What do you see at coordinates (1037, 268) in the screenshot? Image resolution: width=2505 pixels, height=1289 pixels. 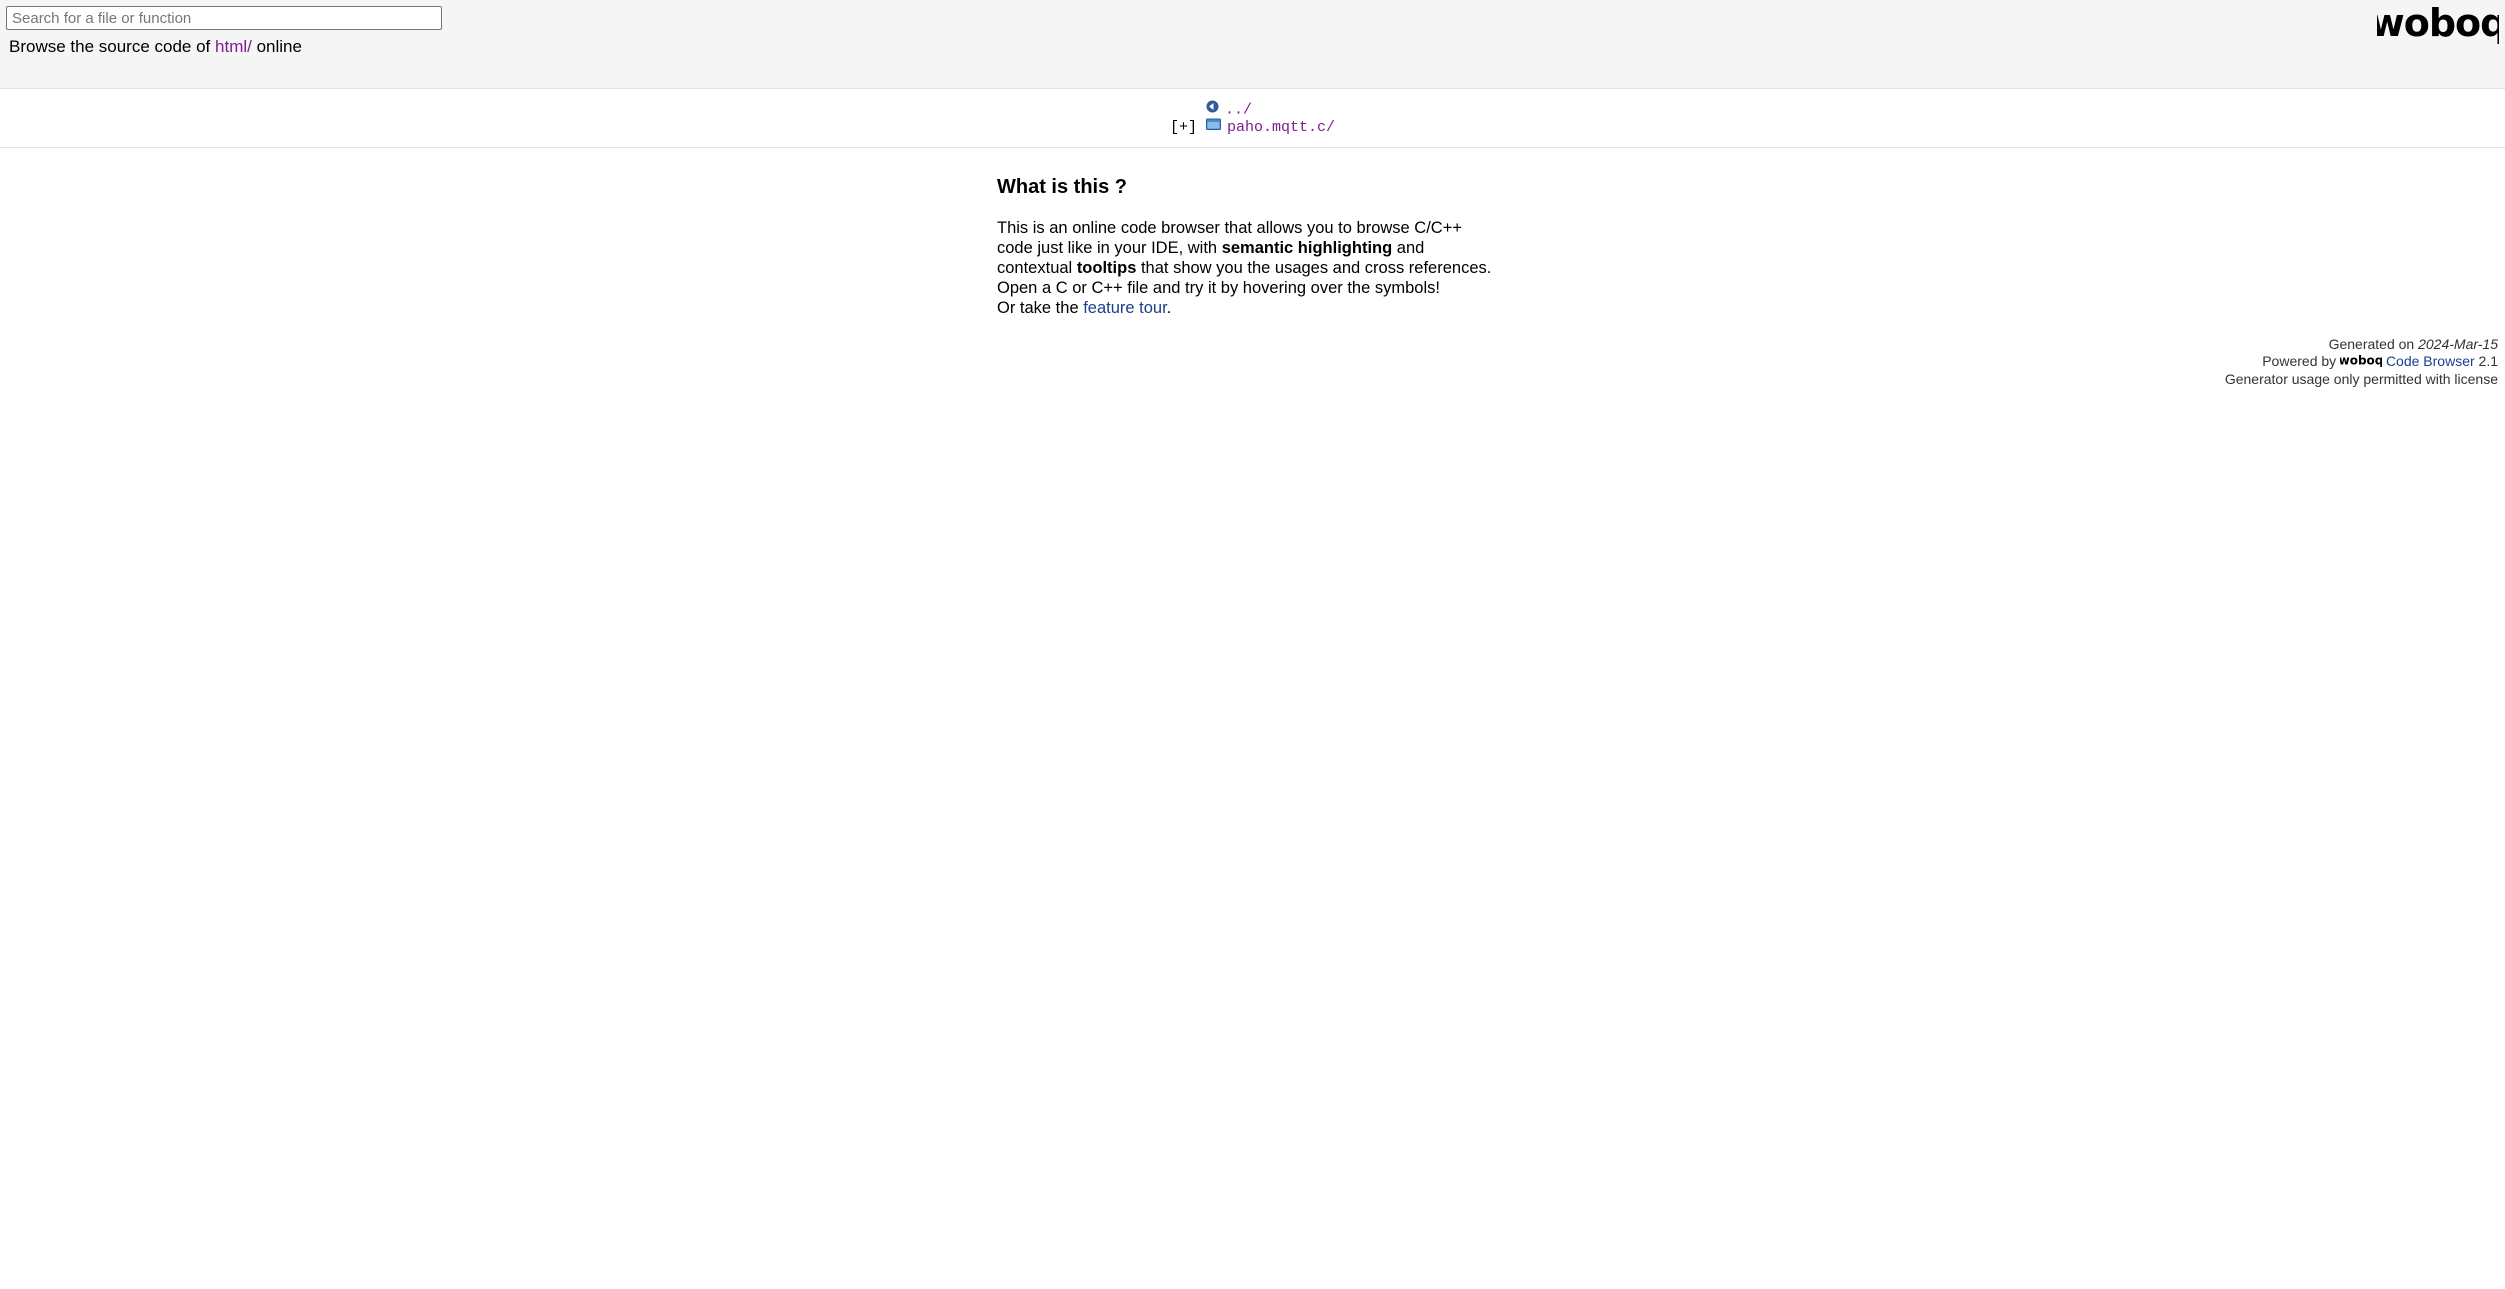 I see `info-line-3a: contextual` at bounding box center [1037, 268].